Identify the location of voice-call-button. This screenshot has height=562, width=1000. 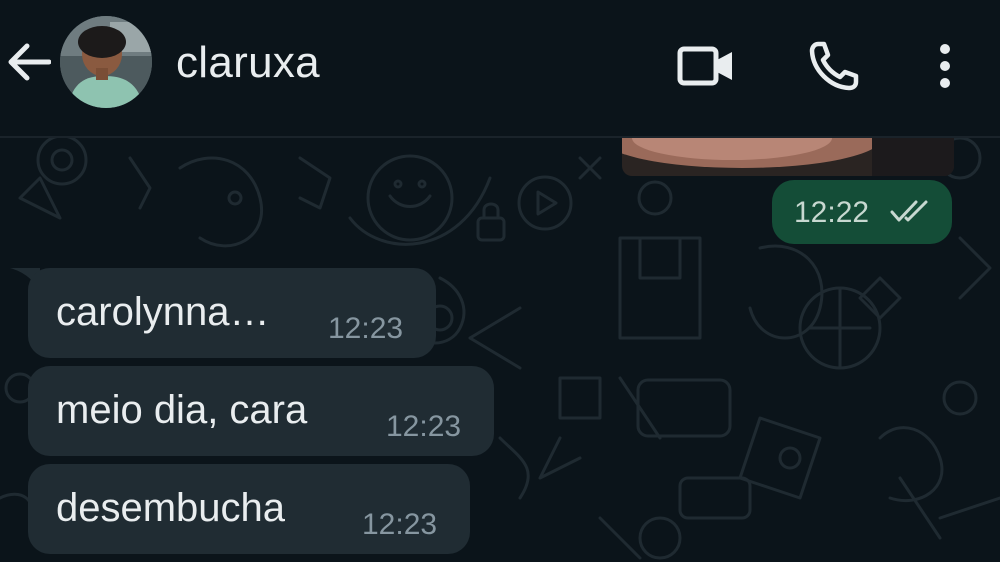
(834, 66).